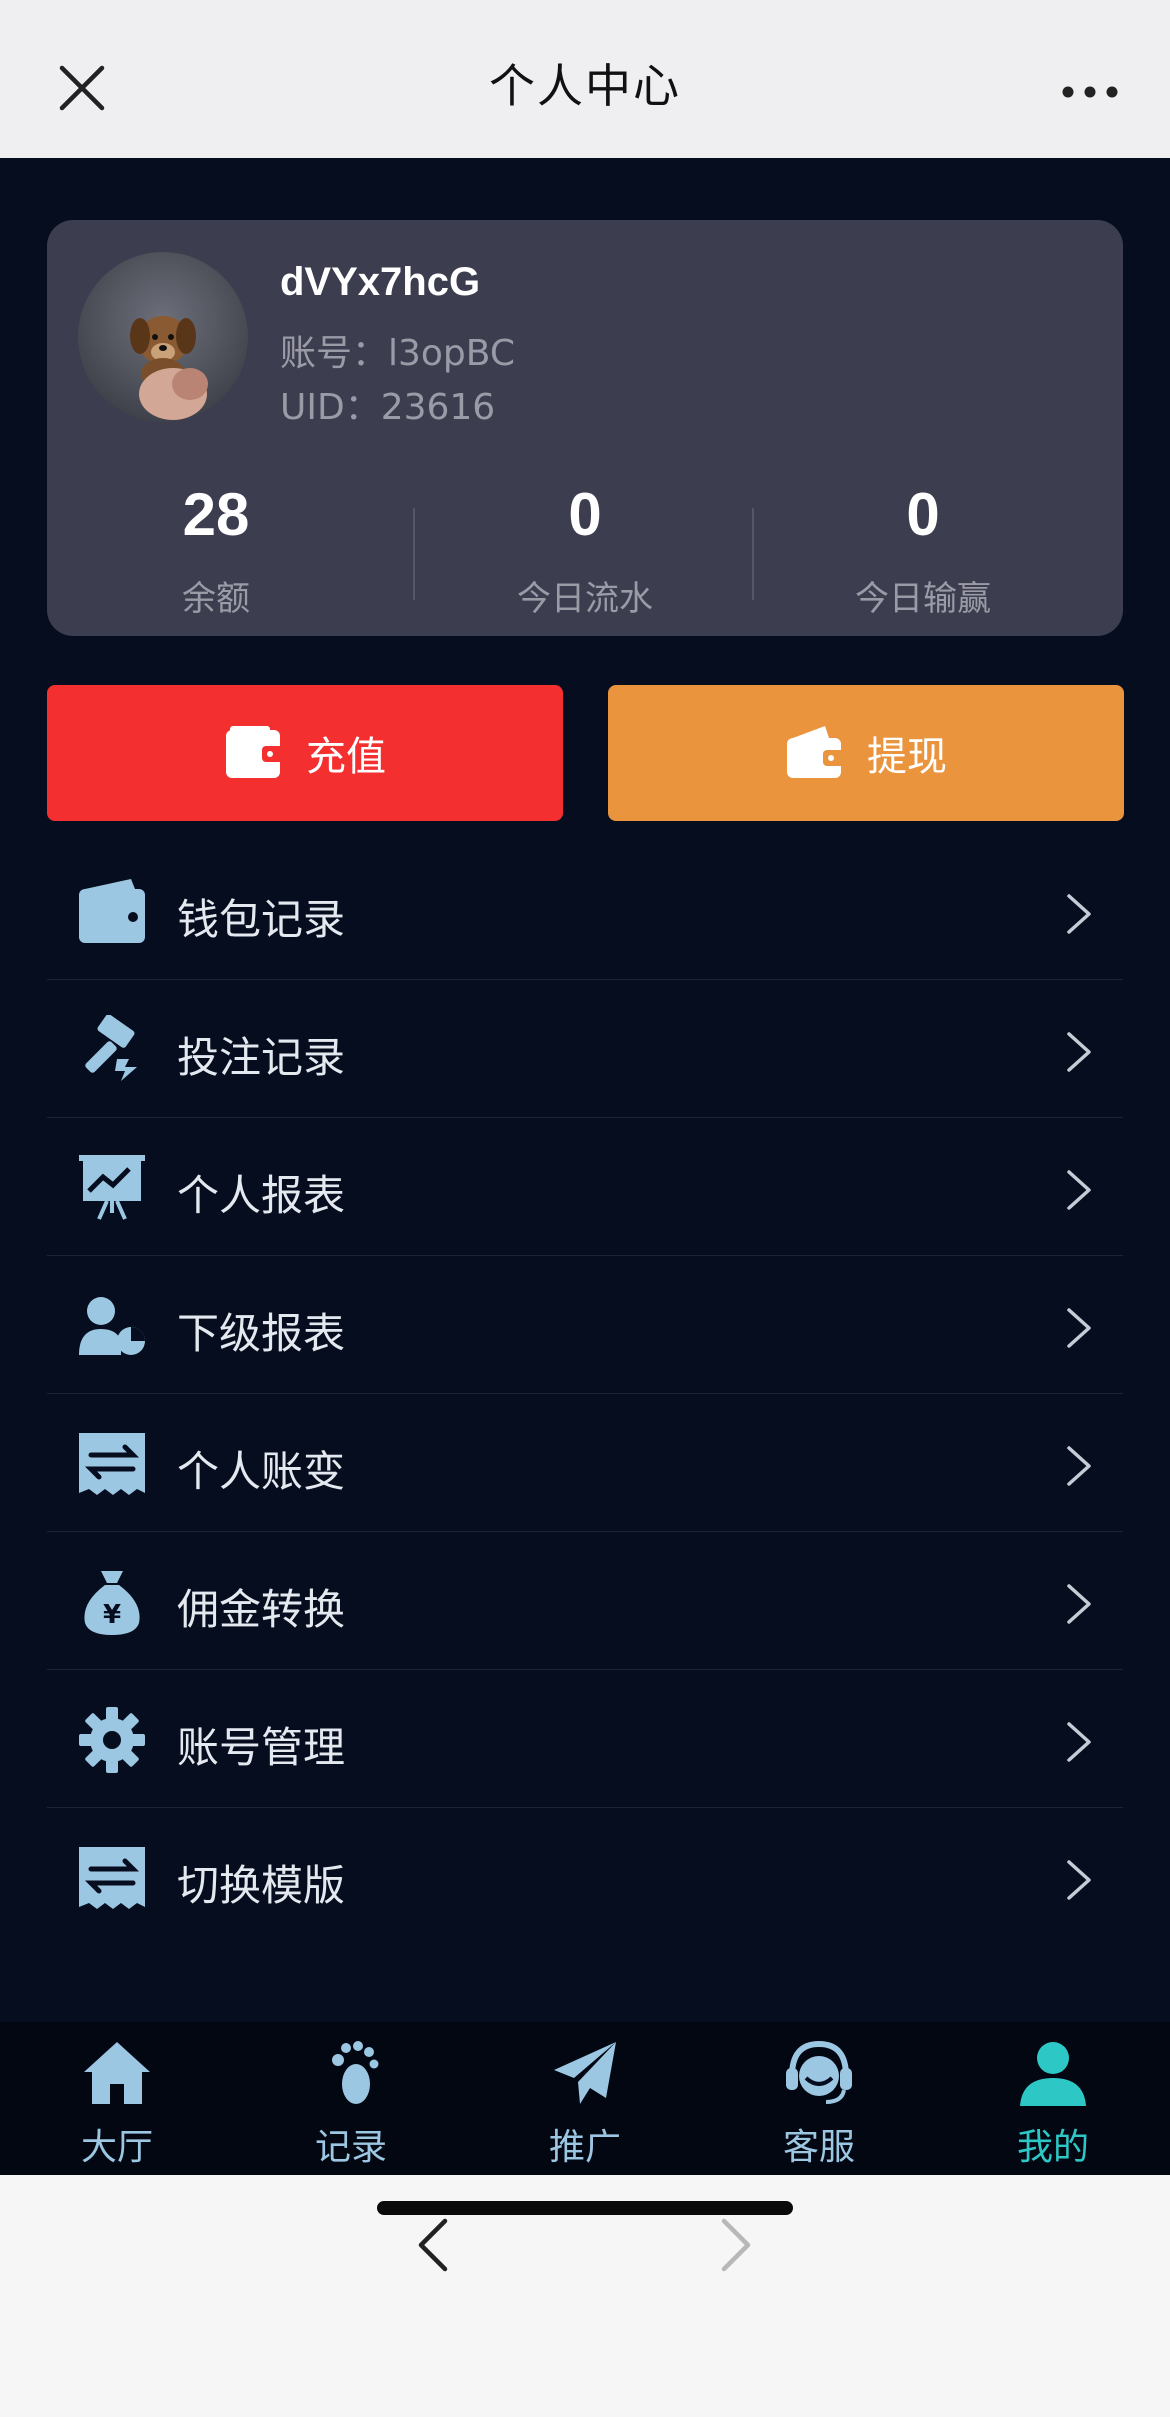  Describe the element at coordinates (585, 86) in the screenshot. I see `page-title: 个人中心` at that location.